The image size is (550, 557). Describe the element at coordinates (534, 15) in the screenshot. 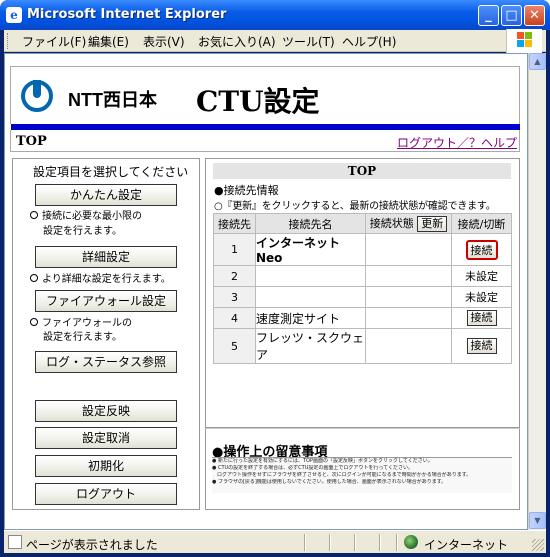

I see `close-button: ✕` at that location.